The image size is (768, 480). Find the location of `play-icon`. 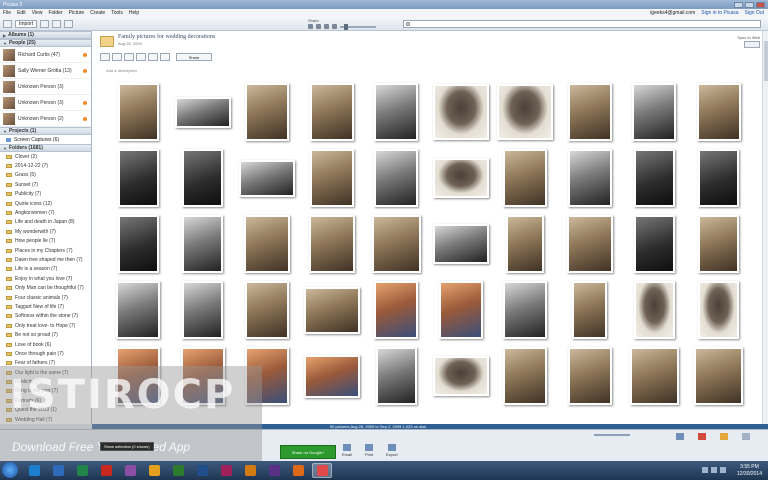

play-icon is located at coordinates (318, 26).